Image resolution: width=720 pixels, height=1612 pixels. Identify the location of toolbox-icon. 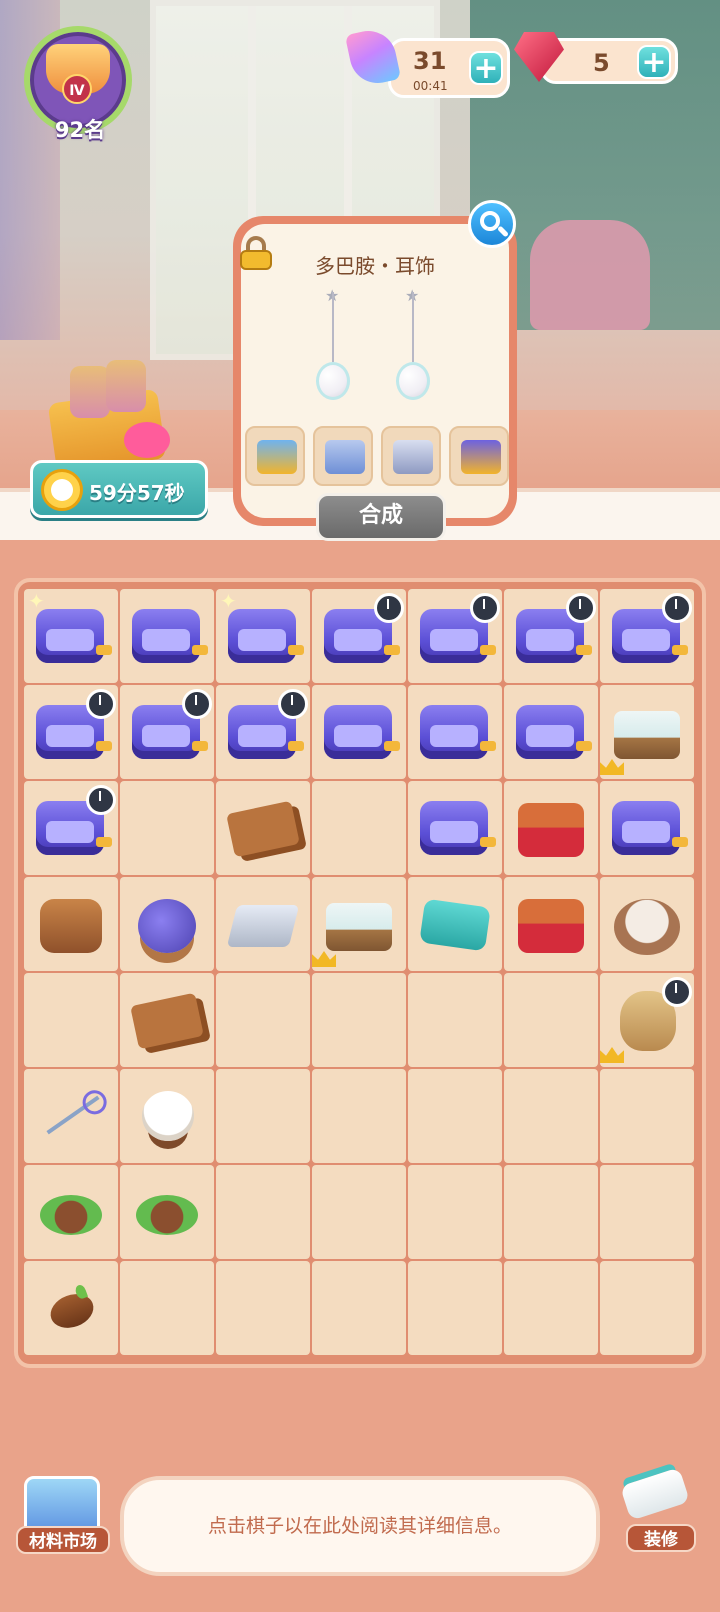
(277, 457).